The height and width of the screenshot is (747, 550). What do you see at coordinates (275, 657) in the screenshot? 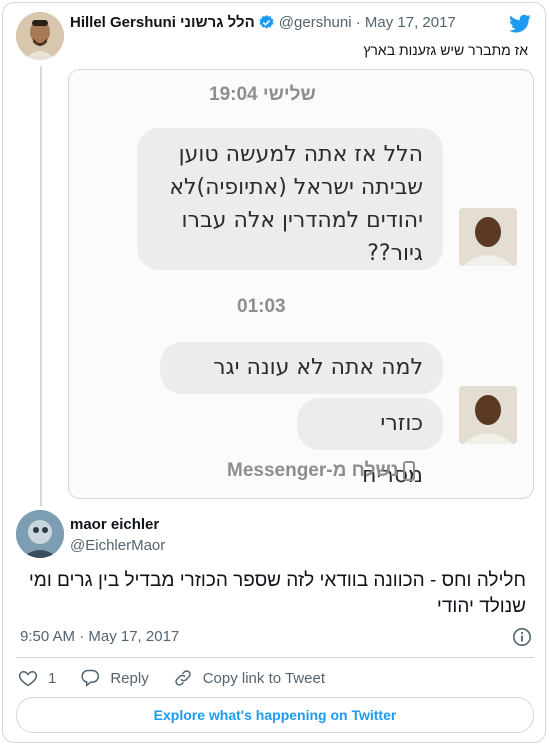
I see `divider` at bounding box center [275, 657].